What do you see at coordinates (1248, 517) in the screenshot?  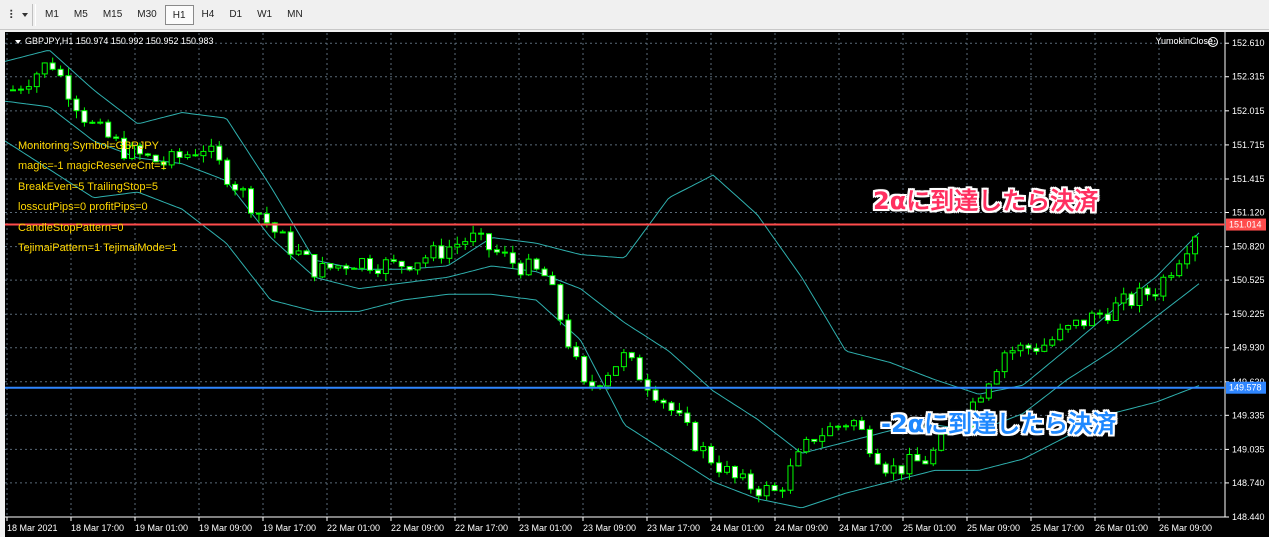 I see `y-tick-label: 148.440` at bounding box center [1248, 517].